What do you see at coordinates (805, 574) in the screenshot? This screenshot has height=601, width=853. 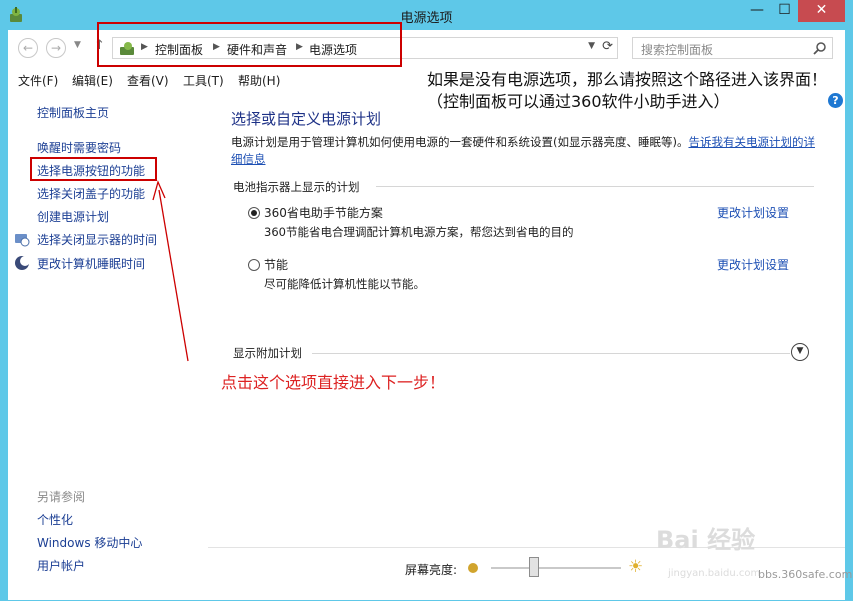 I see `corner-watermark: bbs.360safe.com` at bounding box center [805, 574].